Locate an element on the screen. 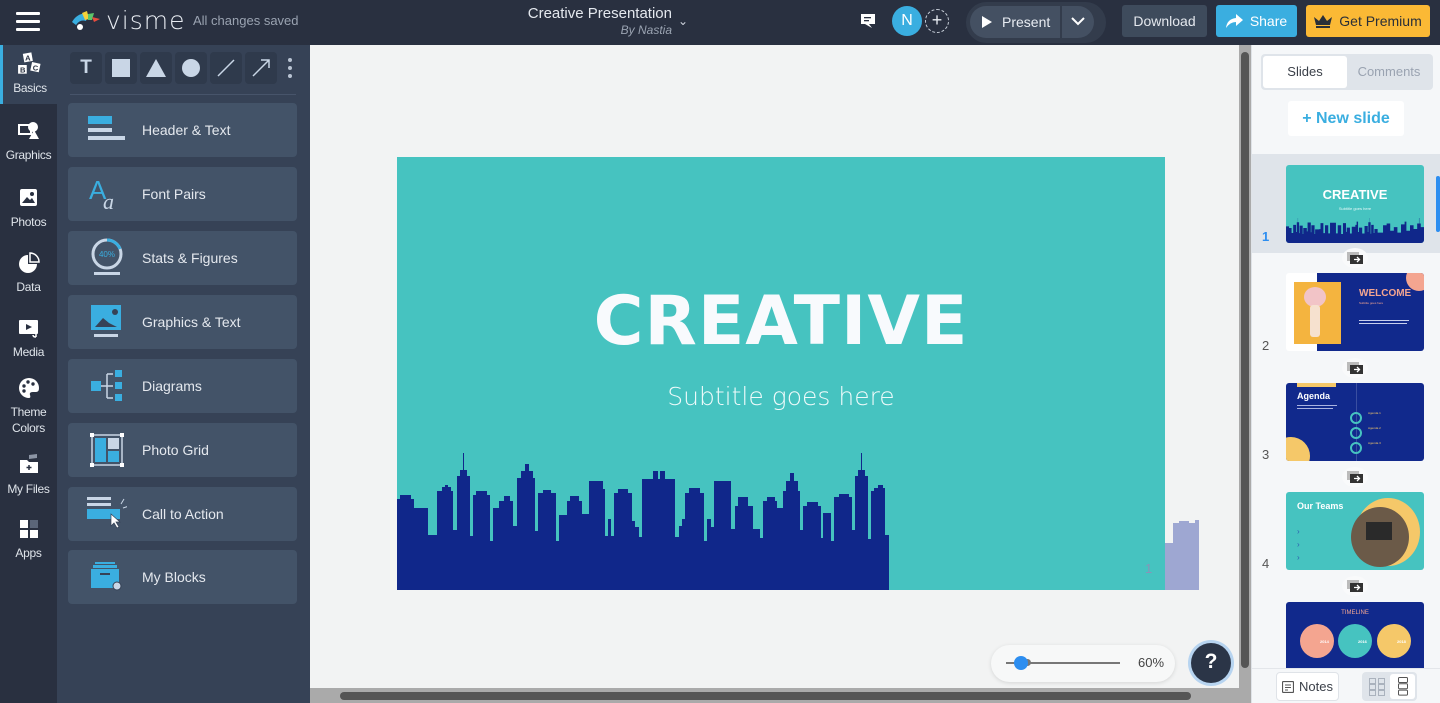 The height and width of the screenshot is (703, 1440). download-button: Download is located at coordinates (1164, 21).